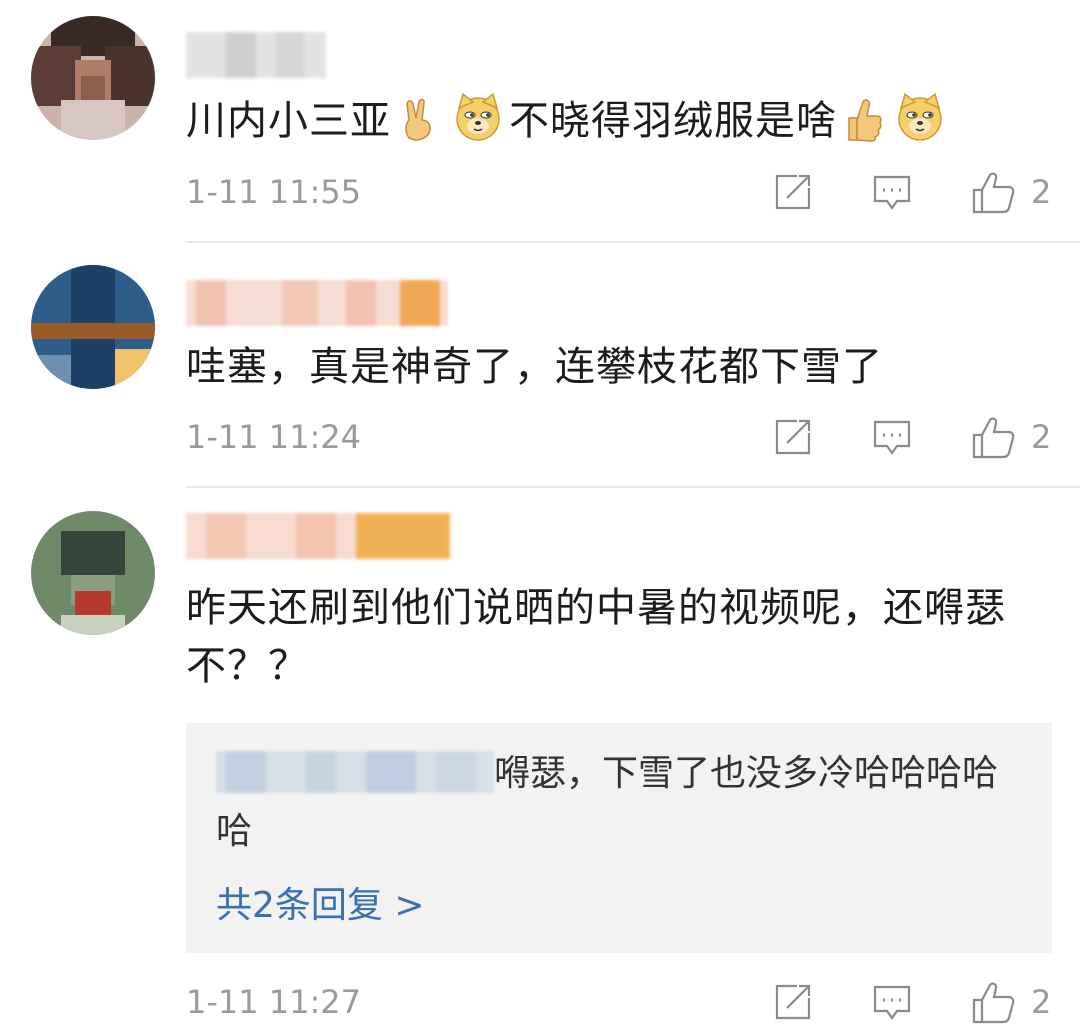 The image size is (1080, 1034). What do you see at coordinates (540, 437) in the screenshot?
I see `comment-meta: 1-11 11:24 2` at bounding box center [540, 437].